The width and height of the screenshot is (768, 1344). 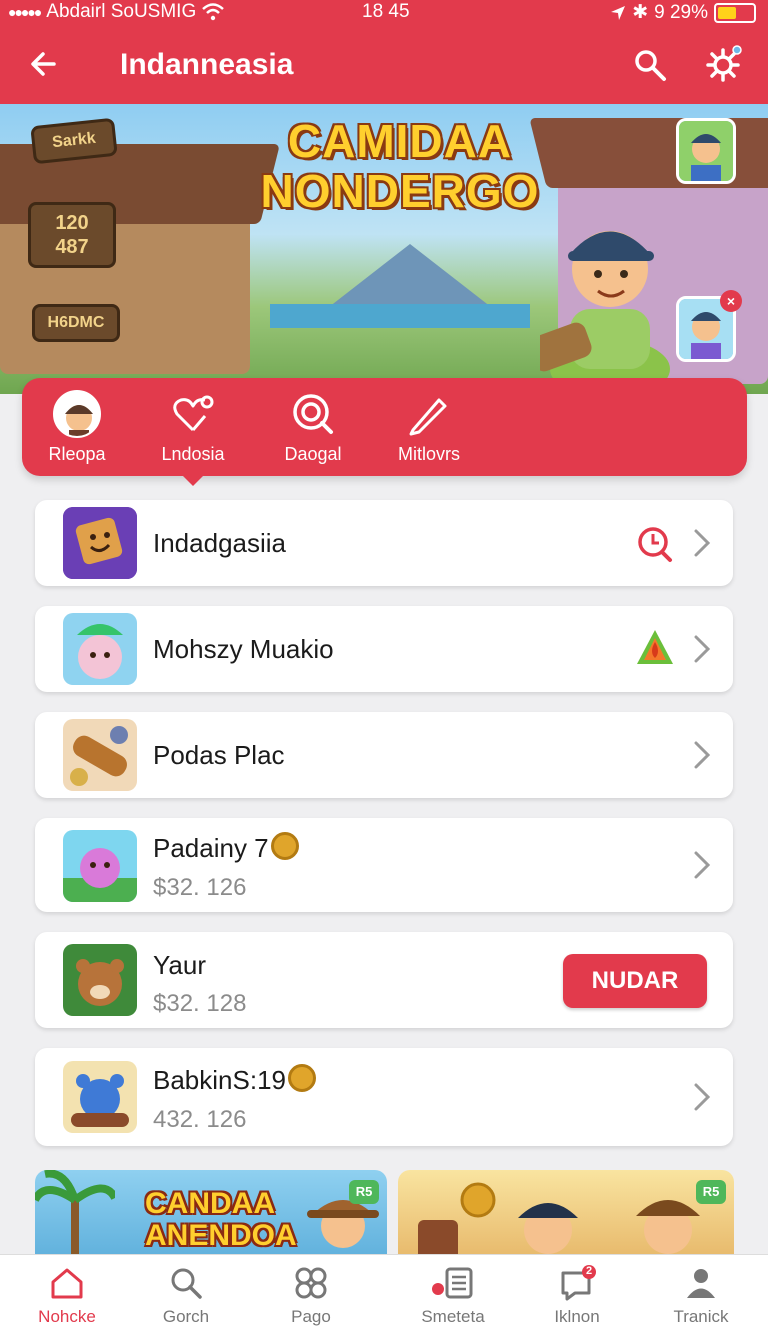 I want to click on category-label: Daogal, so click(x=313, y=454).